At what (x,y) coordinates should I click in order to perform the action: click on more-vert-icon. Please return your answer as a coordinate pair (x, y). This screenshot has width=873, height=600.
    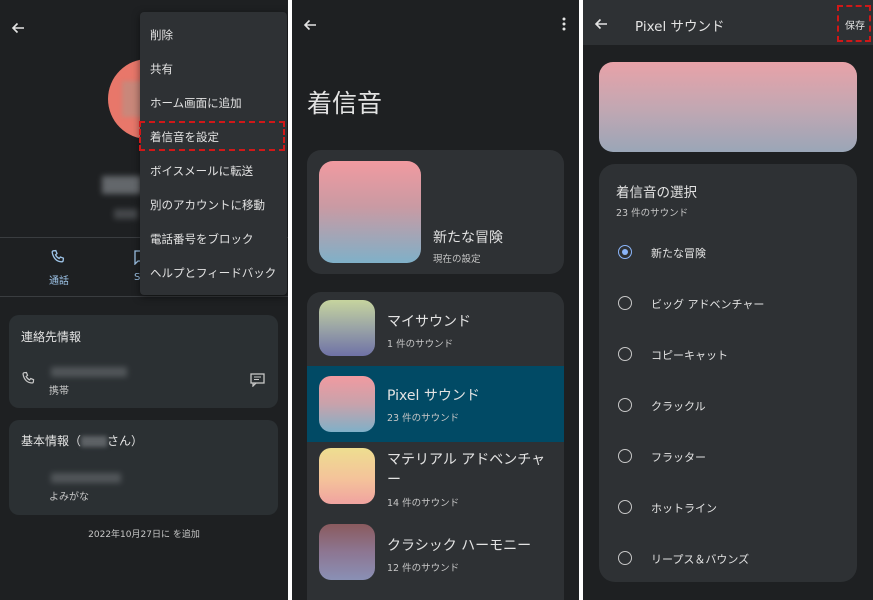
    Looking at the image, I should click on (564, 24).